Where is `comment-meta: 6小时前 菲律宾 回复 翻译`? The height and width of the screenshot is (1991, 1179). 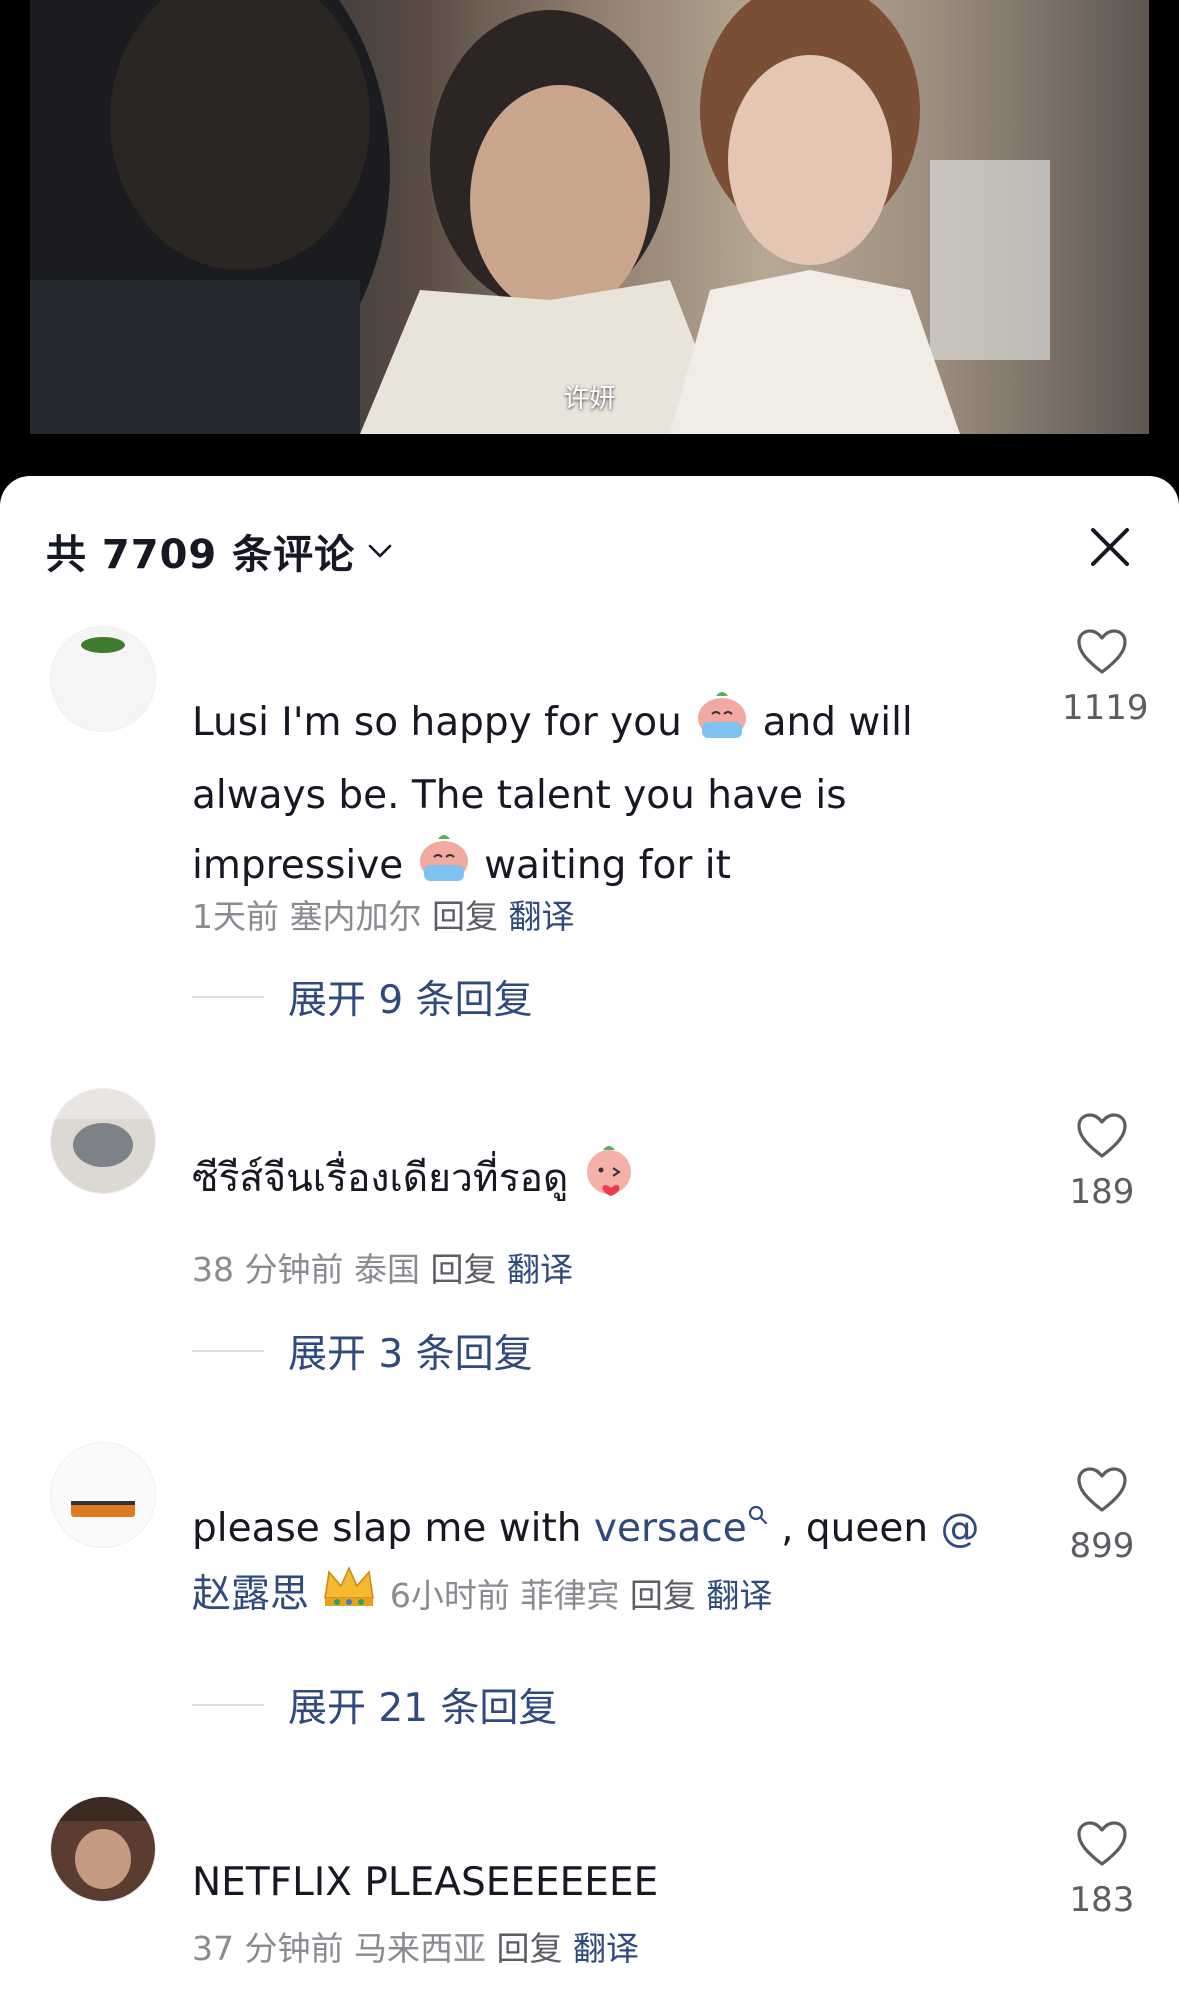
comment-meta: 6小时前 菲律宾 回复 翻译 is located at coordinates (581, 1595).